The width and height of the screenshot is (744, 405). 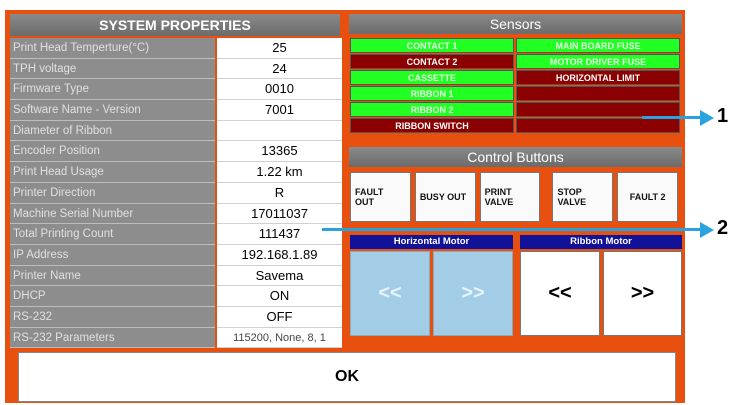 I want to click on property-value: ON, so click(x=279, y=296).